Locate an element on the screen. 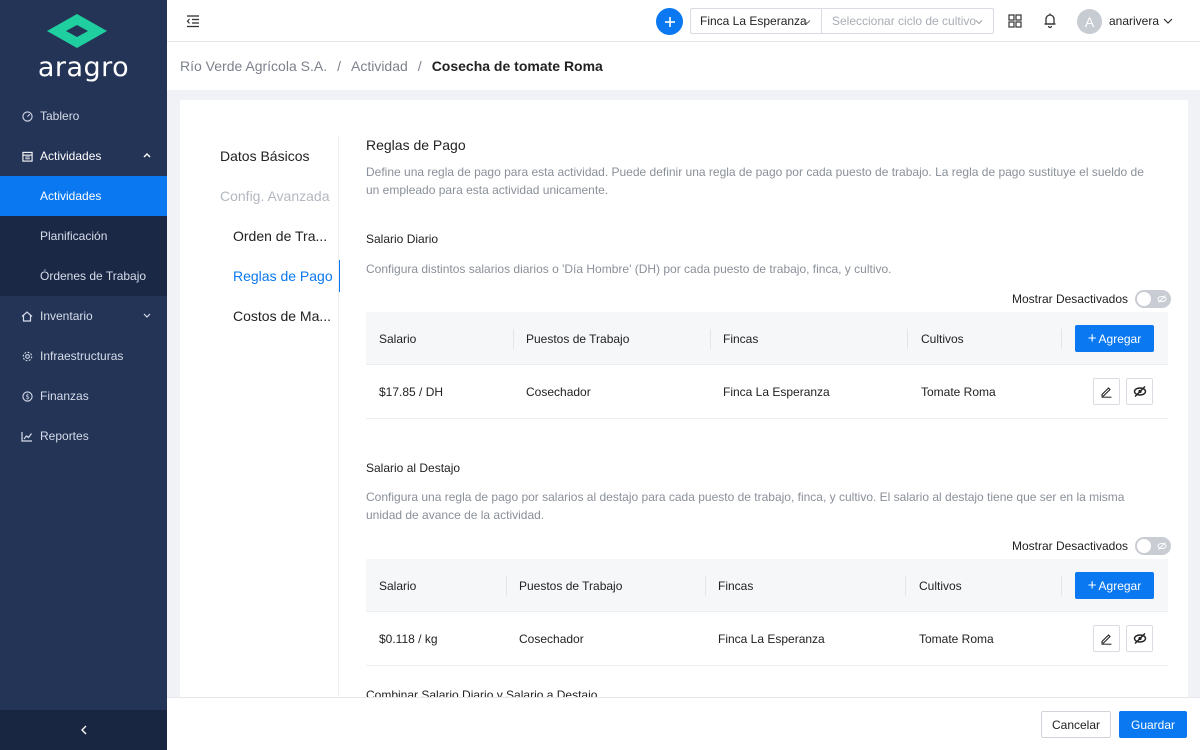 The height and width of the screenshot is (750, 1200). quick-add-button is located at coordinates (669, 21).